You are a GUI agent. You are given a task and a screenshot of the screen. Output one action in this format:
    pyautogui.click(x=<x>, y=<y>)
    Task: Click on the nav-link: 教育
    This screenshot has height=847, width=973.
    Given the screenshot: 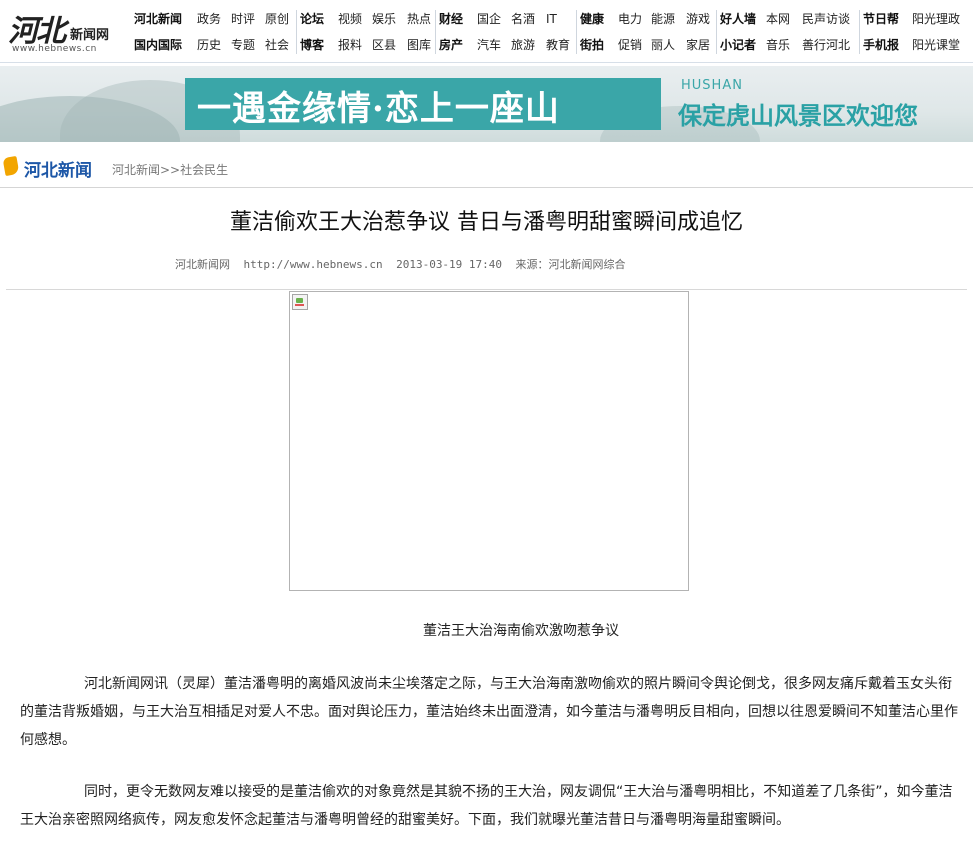 What is the action you would take?
    pyautogui.click(x=558, y=45)
    